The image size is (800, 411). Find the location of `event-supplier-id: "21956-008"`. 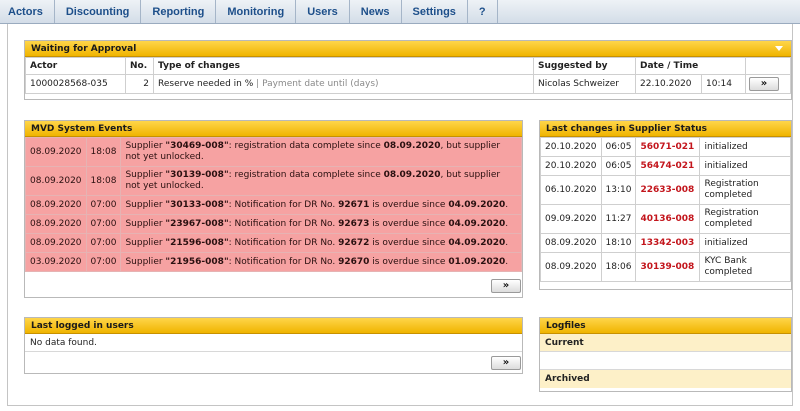

event-supplier-id: "21956-008" is located at coordinates (197, 261).